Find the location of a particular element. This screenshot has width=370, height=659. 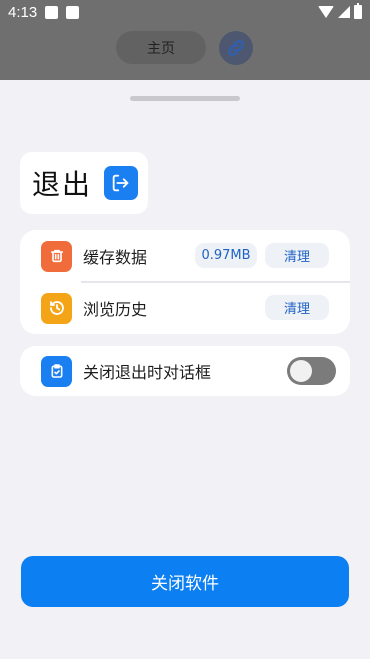

dialog-label: 关闭退出时对话框 is located at coordinates (147, 372).